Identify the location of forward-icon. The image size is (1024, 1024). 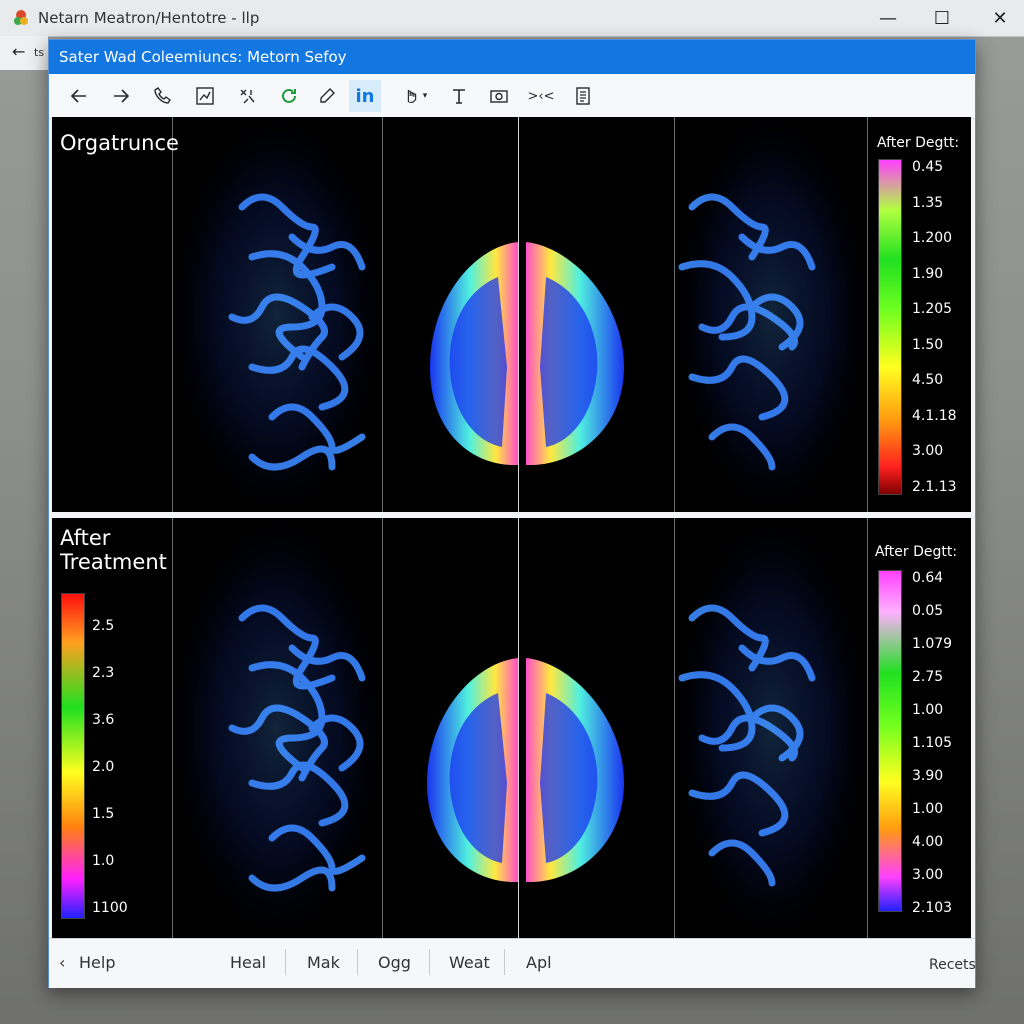
(121, 96).